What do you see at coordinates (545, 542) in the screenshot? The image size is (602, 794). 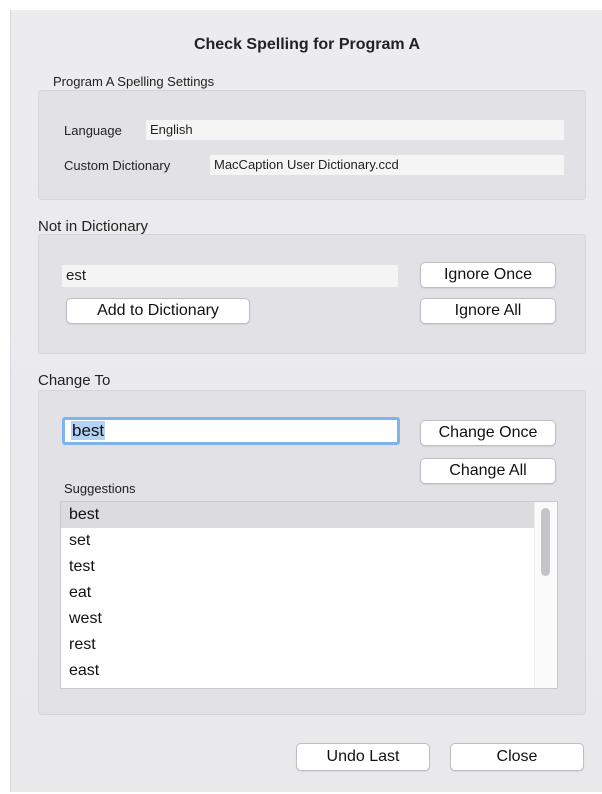 I see `scrollbar-thumb` at bounding box center [545, 542].